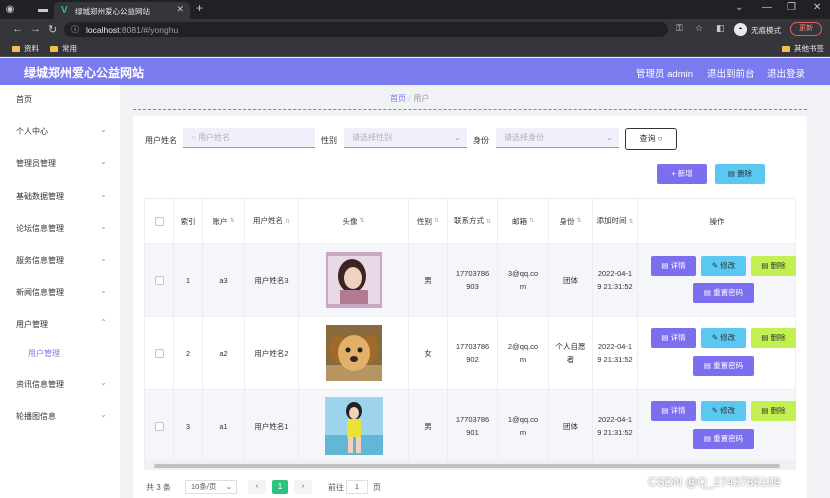  Describe the element at coordinates (405, 138) in the screenshot. I see `gender-select: 请选择性别 ⌄` at that location.